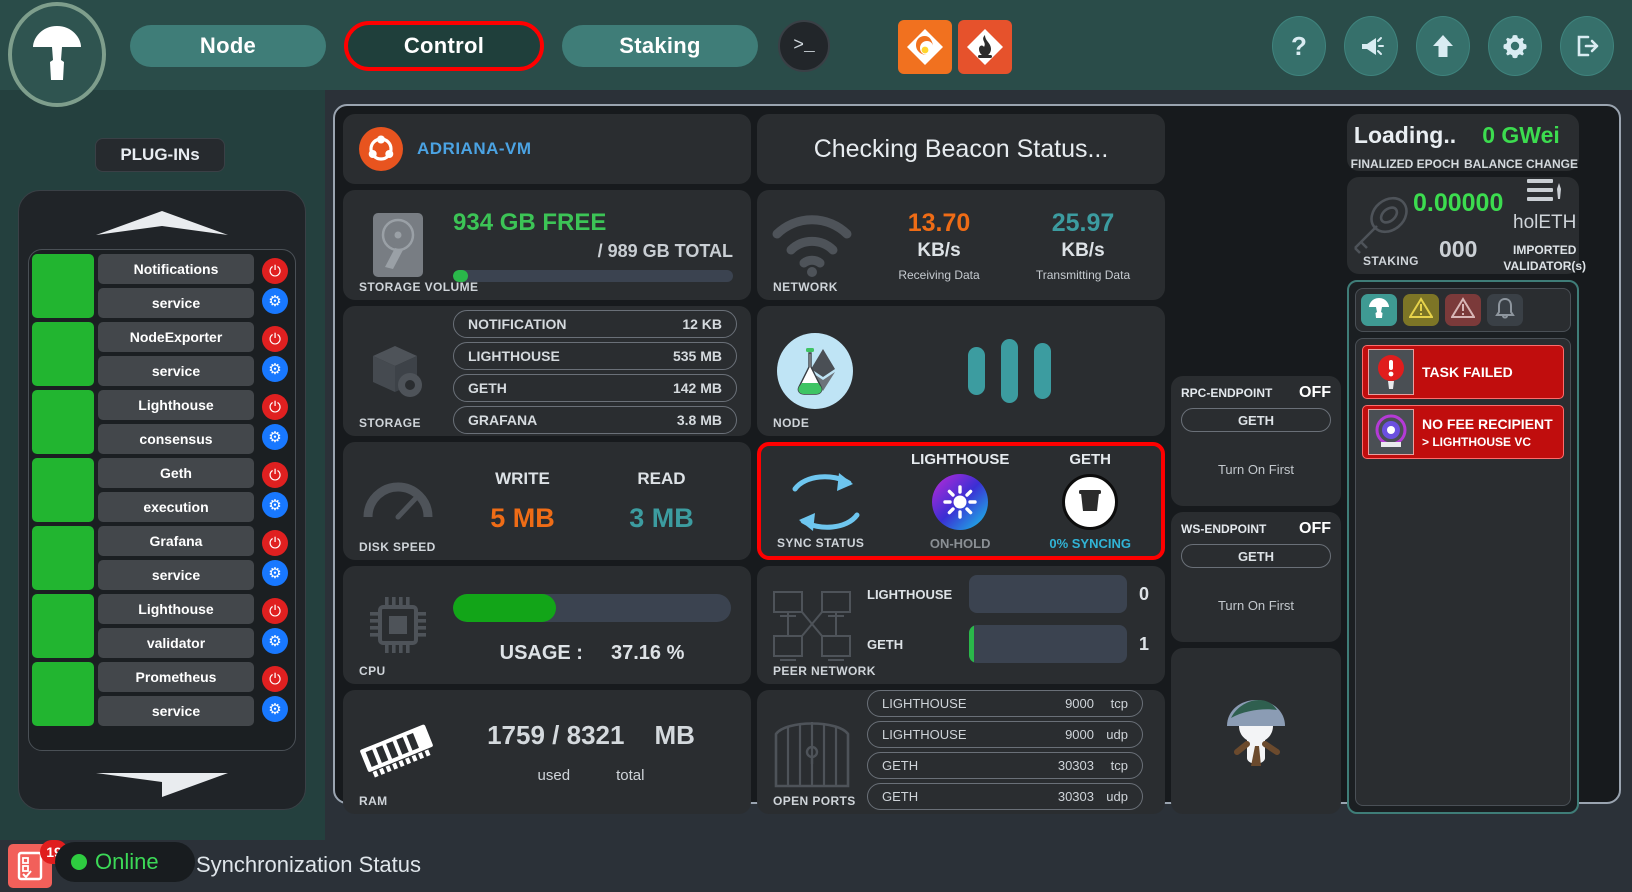  I want to click on ram-icon, so click(398, 752).